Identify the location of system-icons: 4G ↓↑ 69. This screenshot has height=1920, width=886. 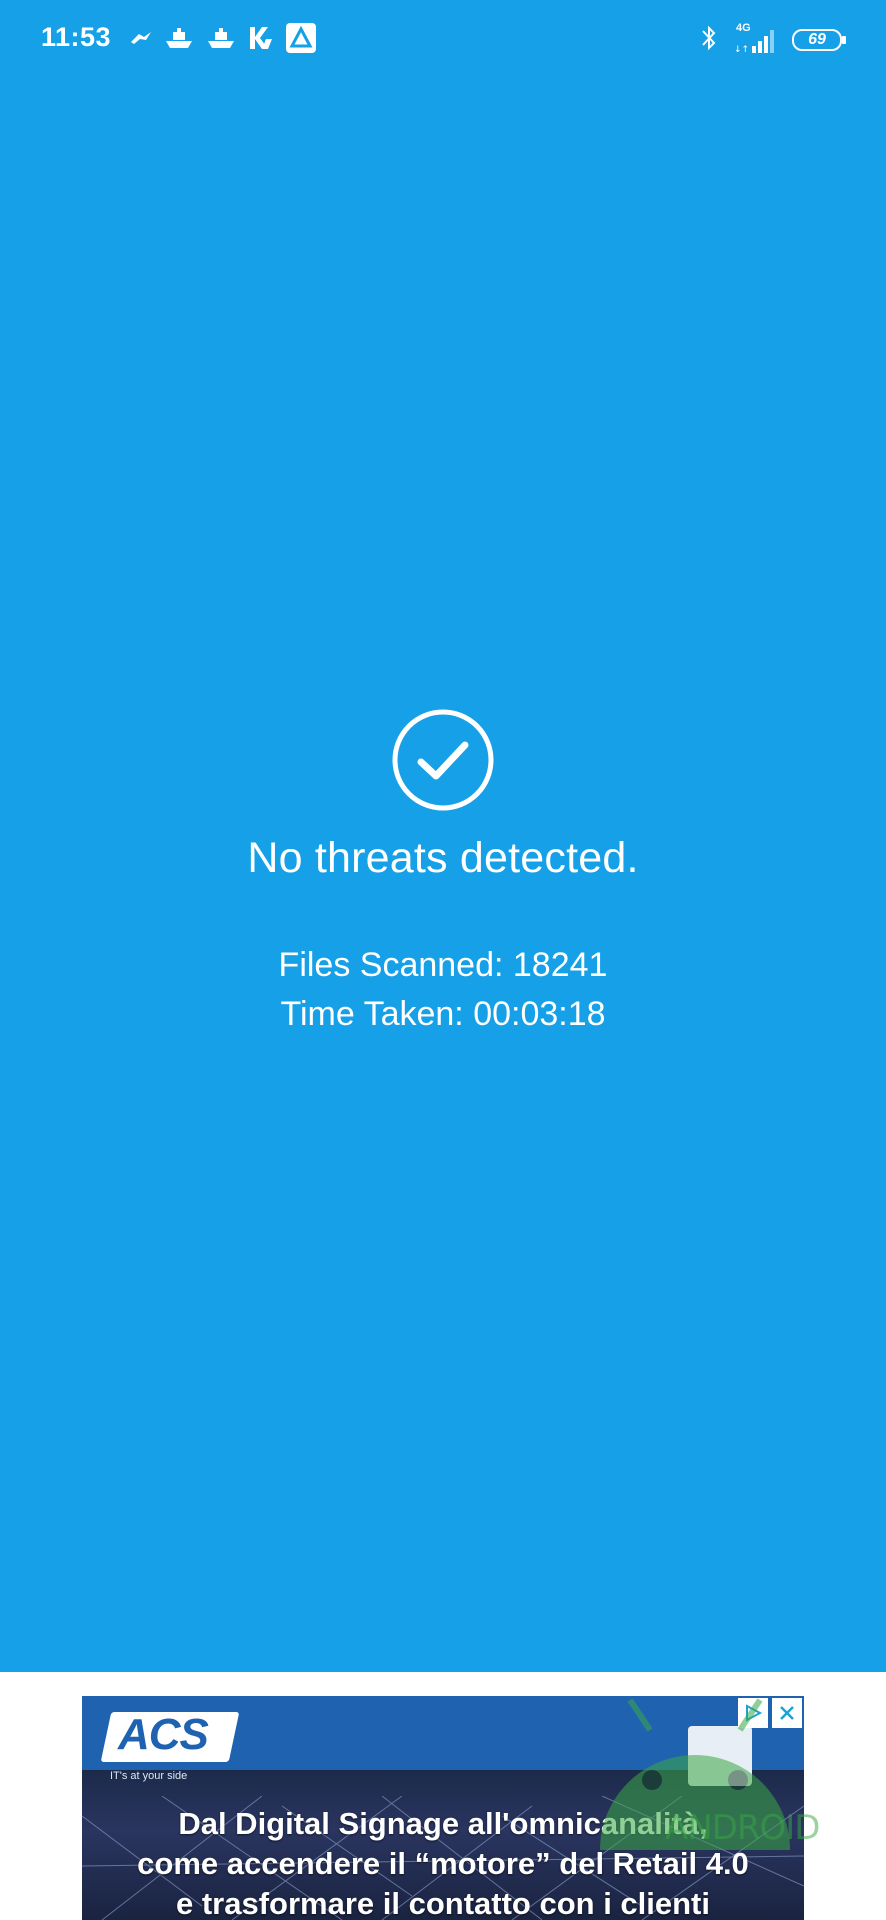
(774, 40).